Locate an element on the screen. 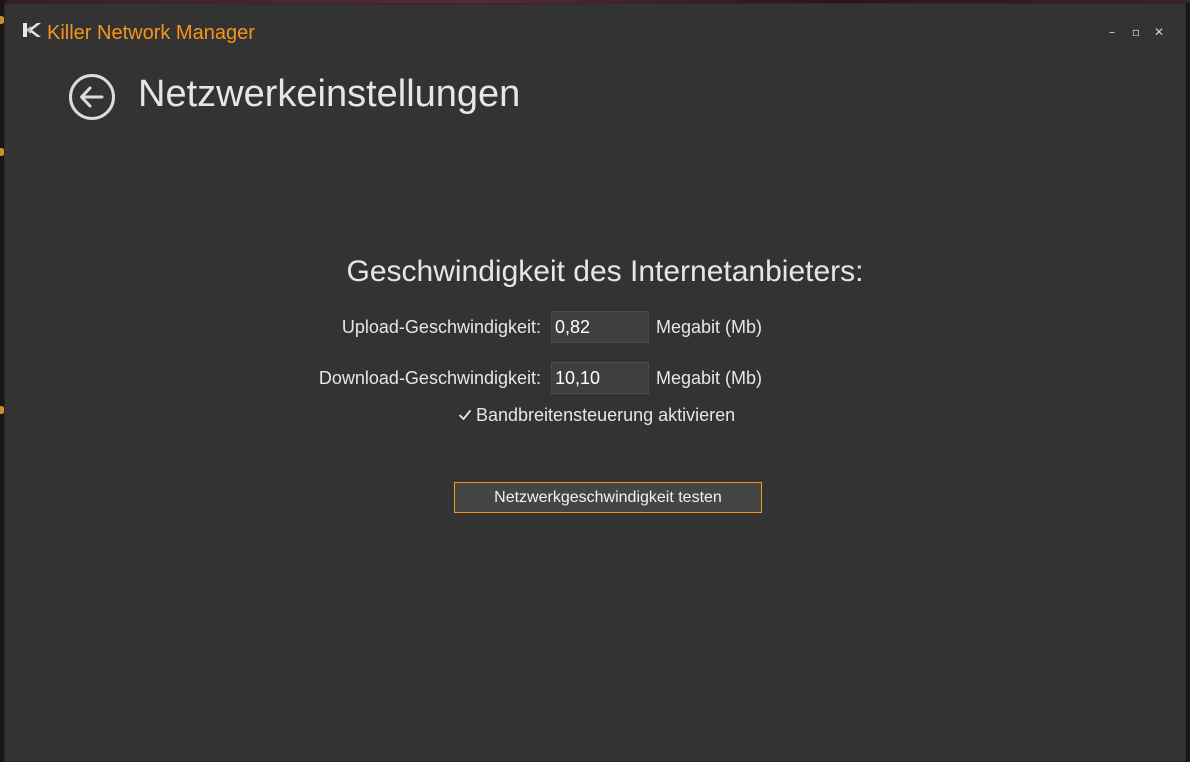  close-button: ✕ is located at coordinates (1159, 32).